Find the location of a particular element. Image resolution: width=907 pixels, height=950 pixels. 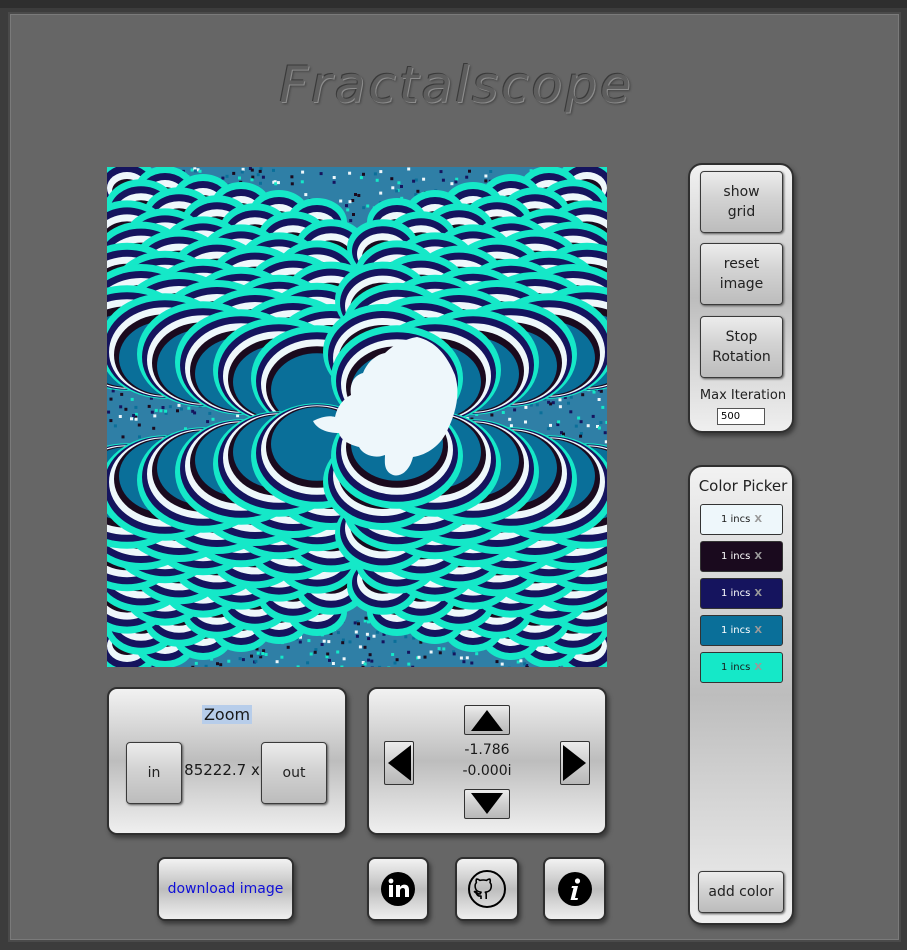

zoom-in-button: in is located at coordinates (154, 773).